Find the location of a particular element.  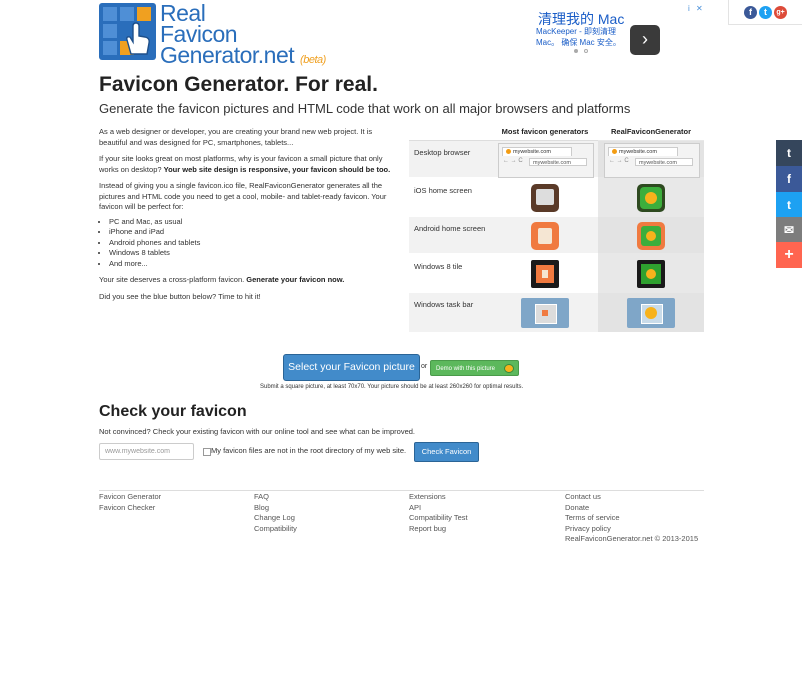

desktop-preview-most: mywebsite.com ← → C mywebsite.com is located at coordinates (546, 160).